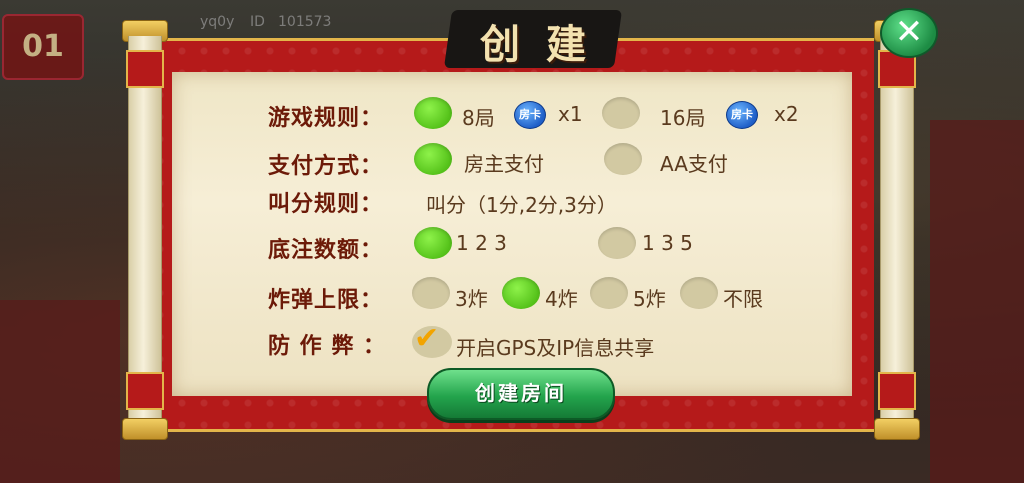 Image resolution: width=1024 pixels, height=483 pixels. I want to click on background-building, so click(977, 301).